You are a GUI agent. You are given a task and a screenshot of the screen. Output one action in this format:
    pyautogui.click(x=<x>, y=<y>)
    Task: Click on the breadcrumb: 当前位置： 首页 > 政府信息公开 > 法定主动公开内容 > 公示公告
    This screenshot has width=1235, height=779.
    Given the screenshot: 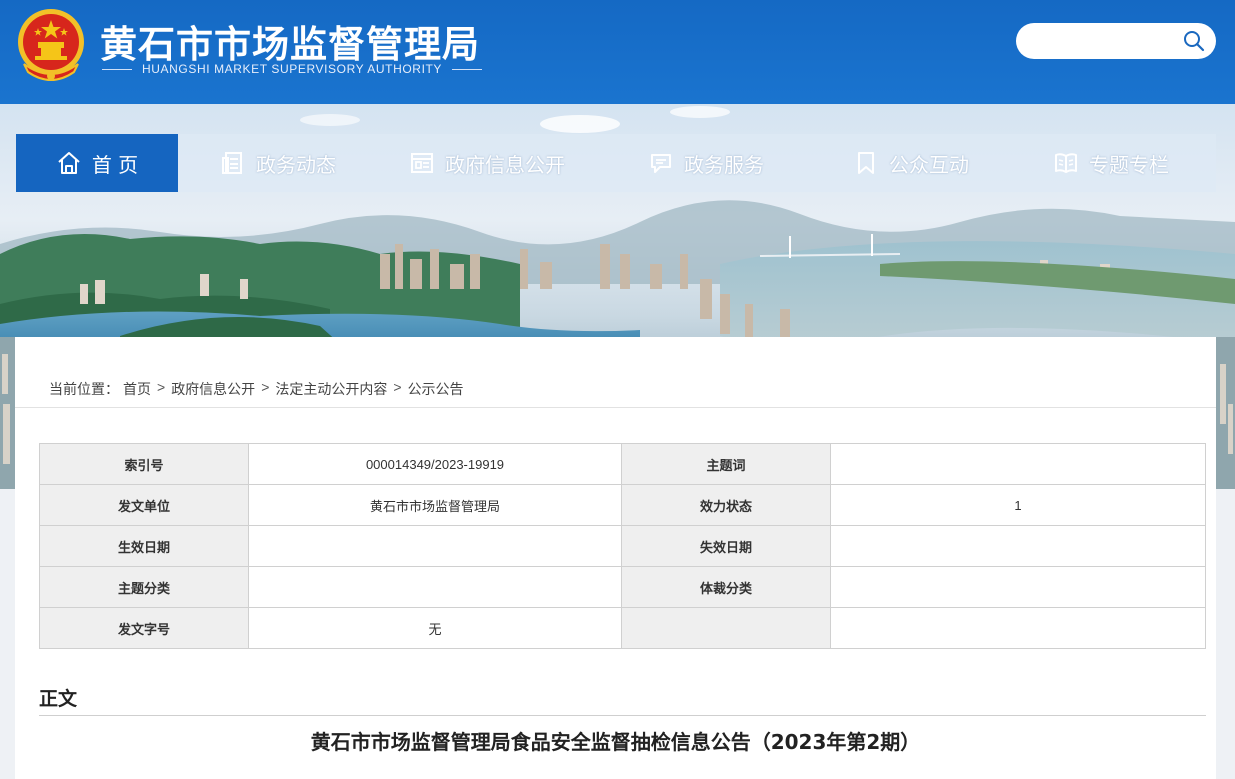 What is the action you would take?
    pyautogui.click(x=256, y=389)
    